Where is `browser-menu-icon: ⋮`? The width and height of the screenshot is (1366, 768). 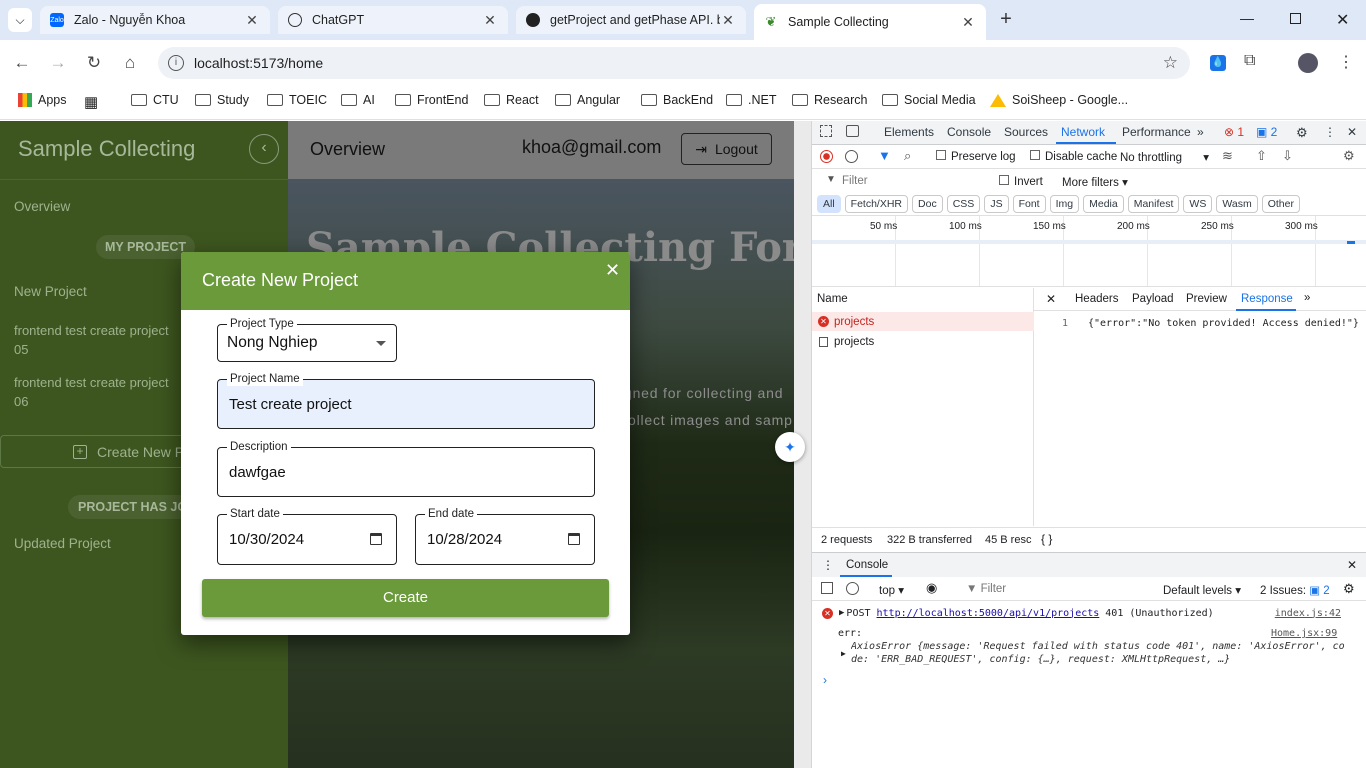
browser-menu-icon: ⋮ is located at coordinates (1346, 62).